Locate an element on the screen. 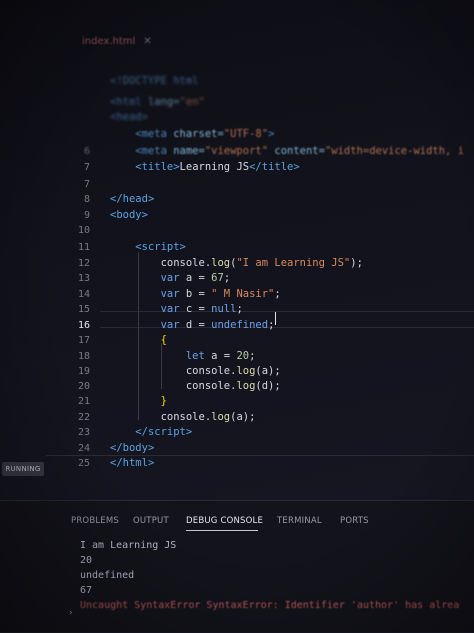  console-output-line: 67 is located at coordinates (86, 590).